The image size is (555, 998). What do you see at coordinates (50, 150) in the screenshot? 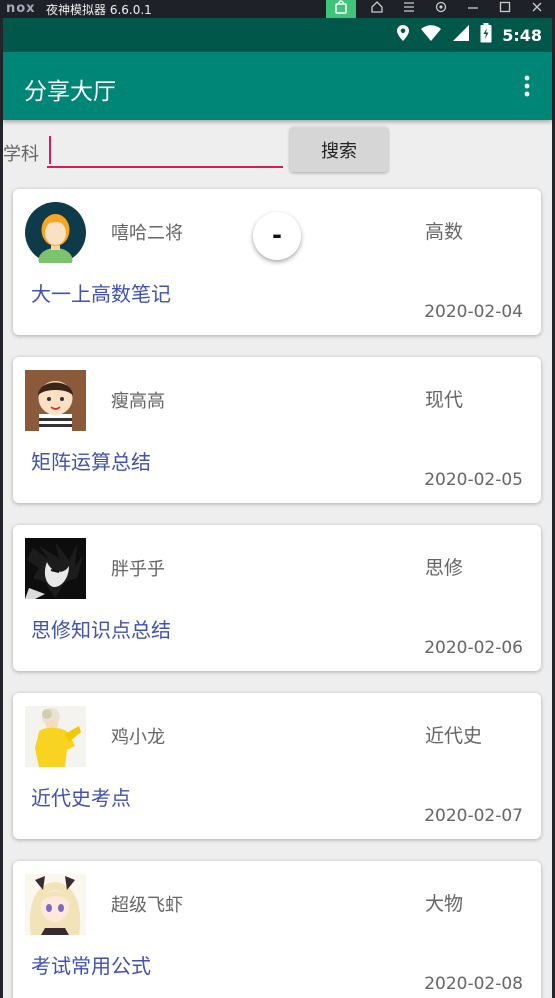
I see `text-cursor` at bounding box center [50, 150].